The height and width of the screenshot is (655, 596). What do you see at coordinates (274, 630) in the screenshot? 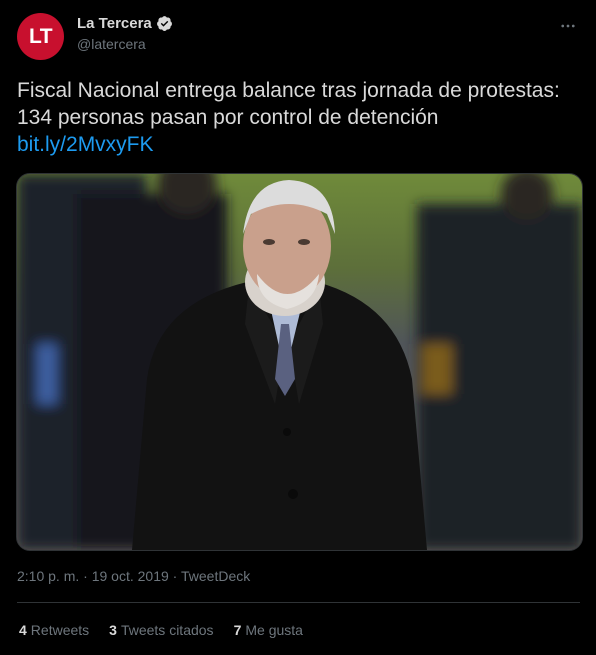
I see `likes-label: Me gusta` at bounding box center [274, 630].